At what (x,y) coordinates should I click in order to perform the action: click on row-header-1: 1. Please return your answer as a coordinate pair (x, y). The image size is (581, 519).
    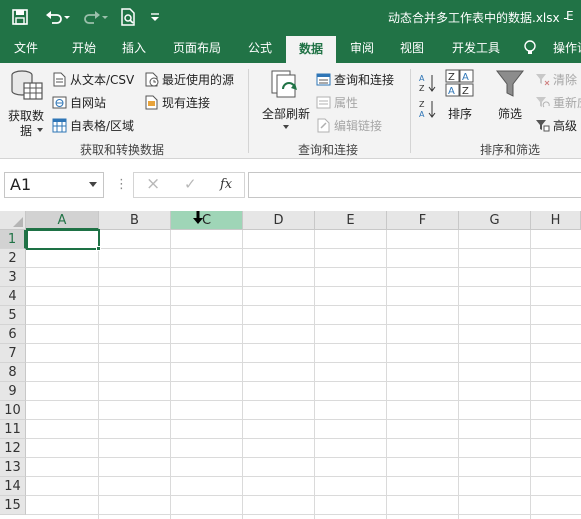
    Looking at the image, I should click on (13, 239).